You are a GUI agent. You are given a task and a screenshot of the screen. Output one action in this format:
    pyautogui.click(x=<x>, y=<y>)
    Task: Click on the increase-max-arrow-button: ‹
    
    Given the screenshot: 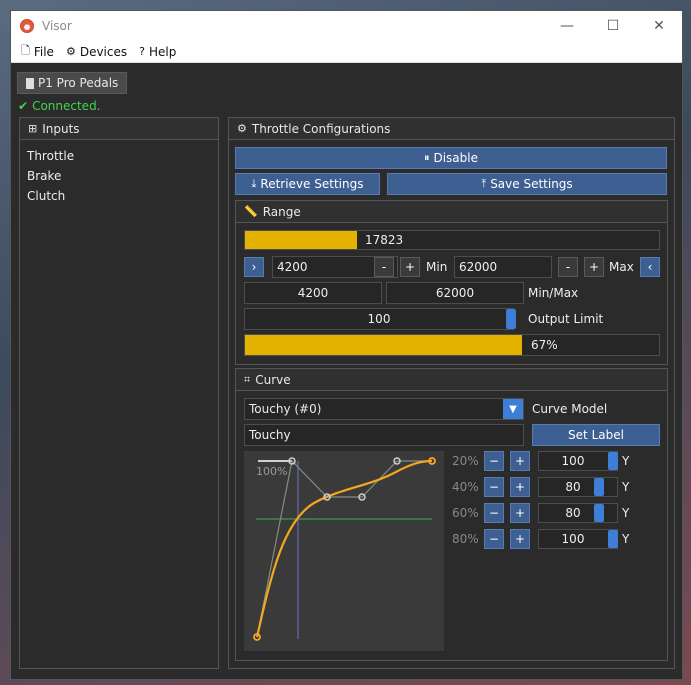 What is the action you would take?
    pyautogui.click(x=650, y=267)
    